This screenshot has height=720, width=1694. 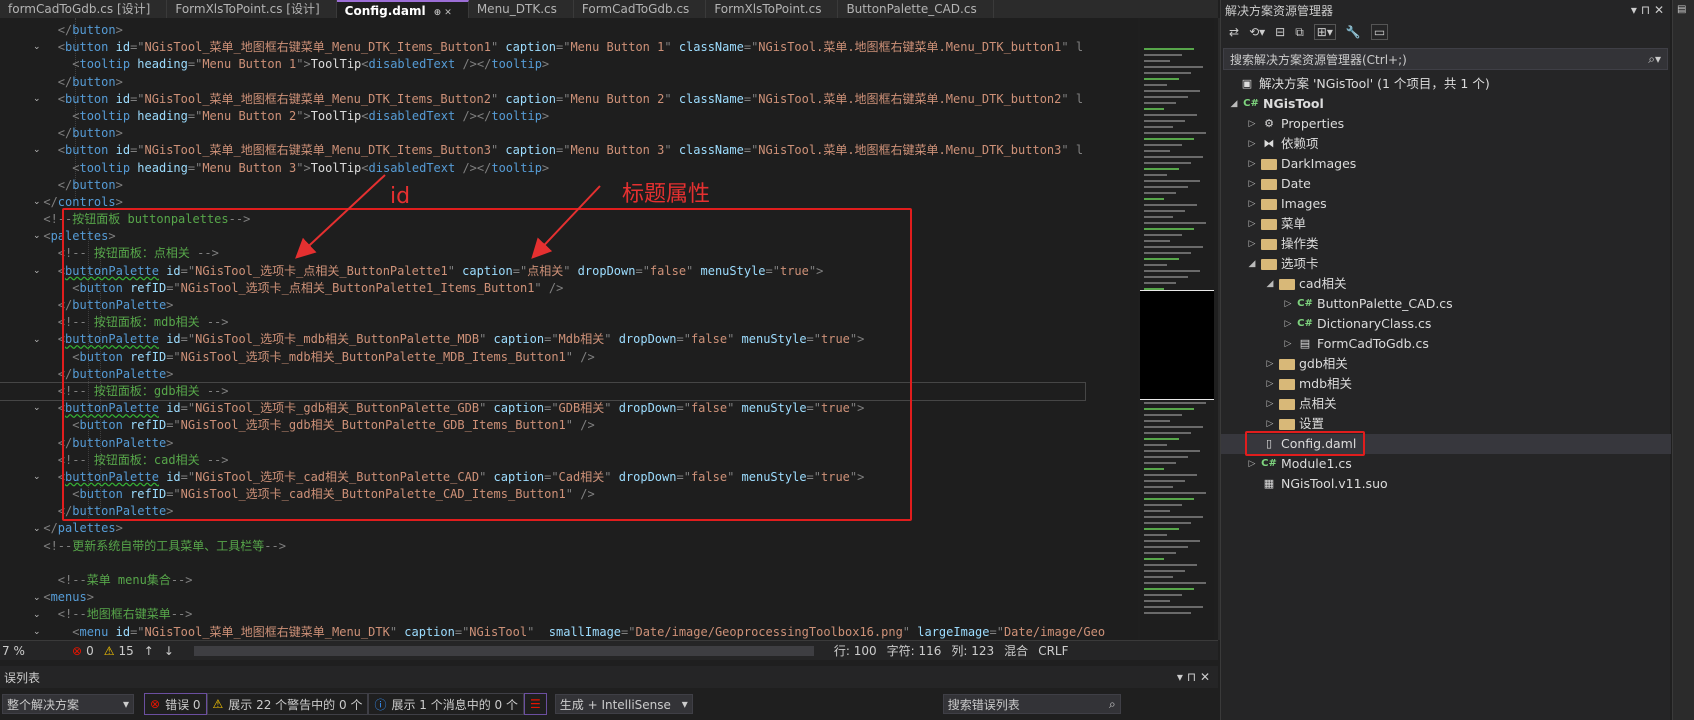 What do you see at coordinates (287, 704) in the screenshot?
I see `warnings-filter-button: ⚠ 展示 22 个警告中的 0 个` at bounding box center [287, 704].